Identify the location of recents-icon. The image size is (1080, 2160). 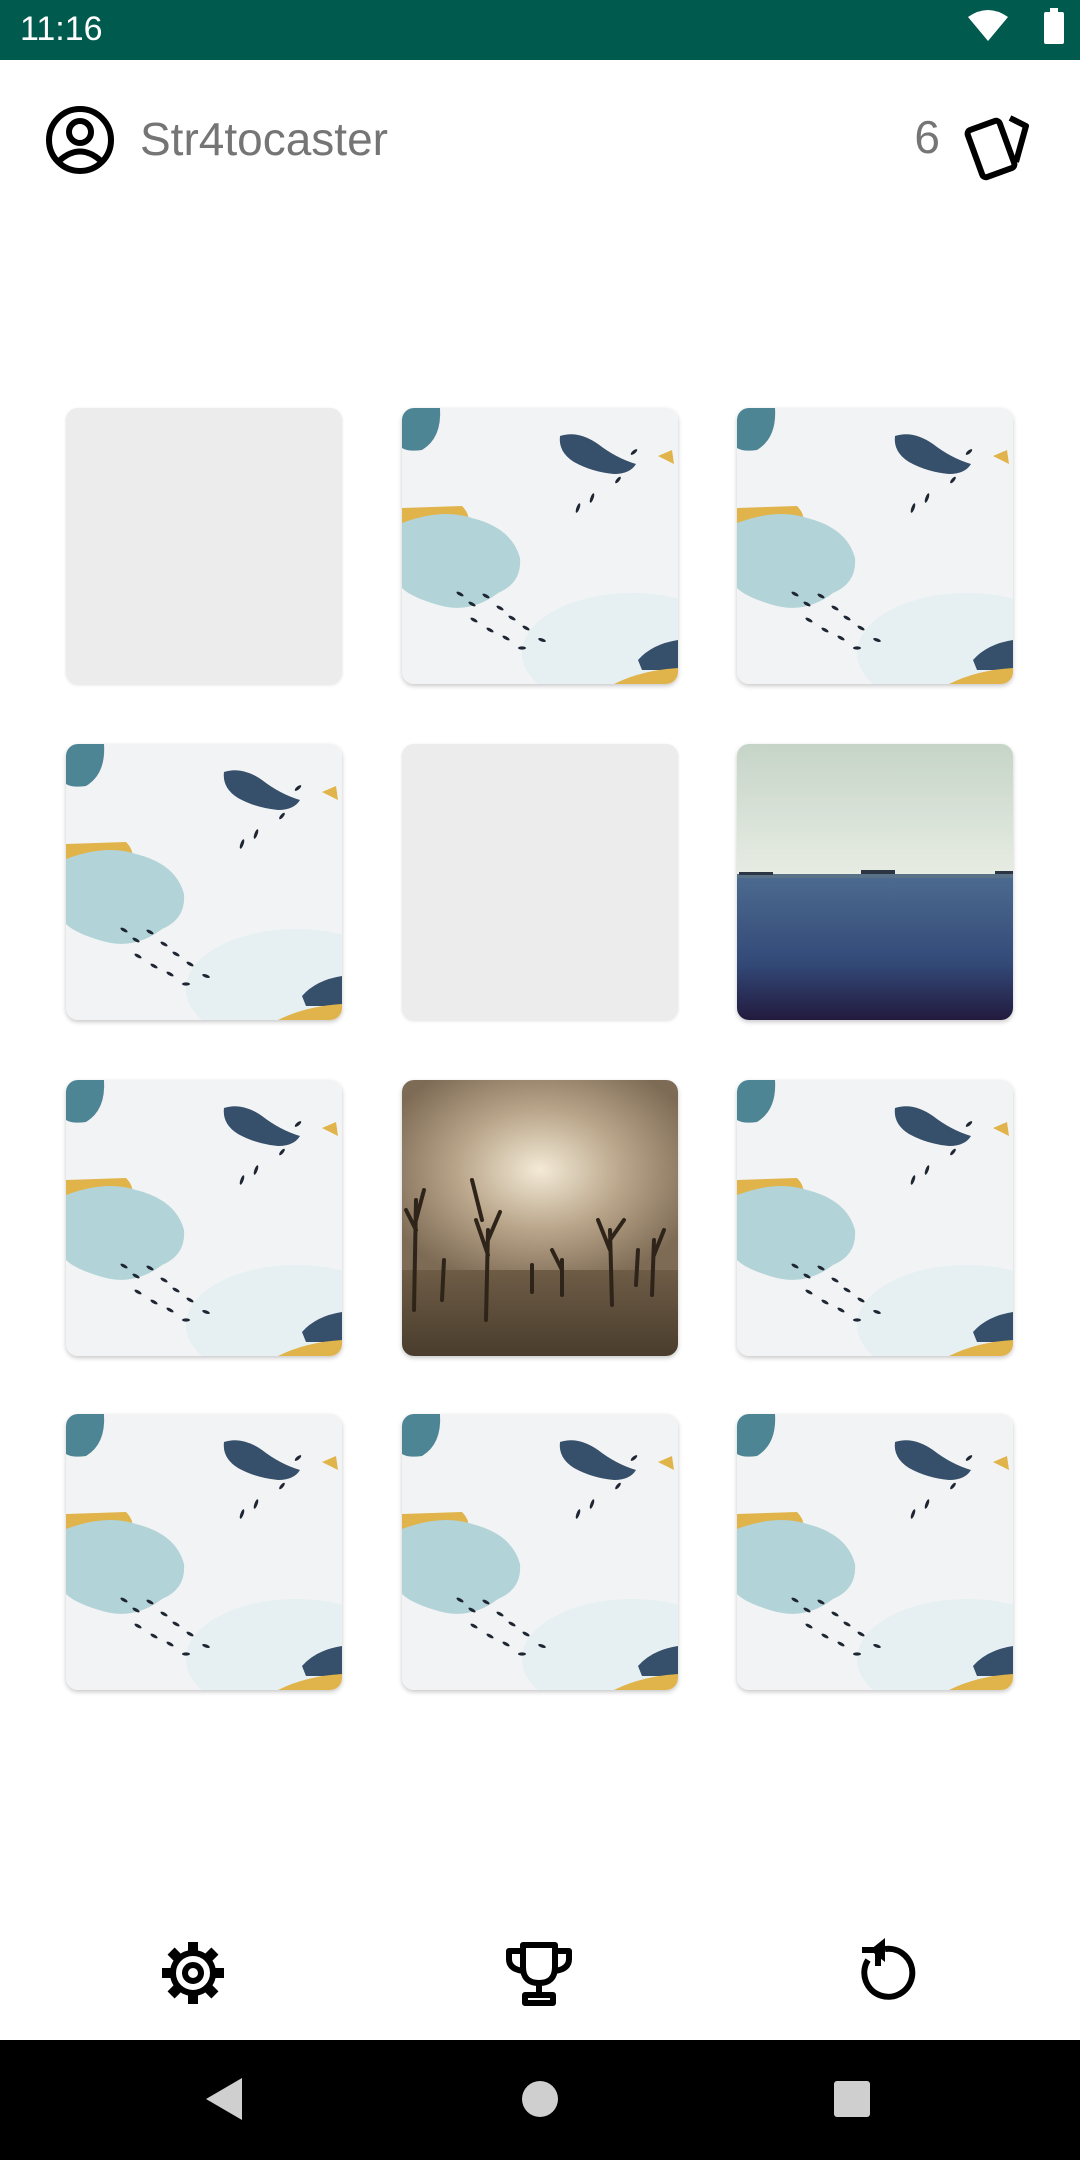
(852, 2101).